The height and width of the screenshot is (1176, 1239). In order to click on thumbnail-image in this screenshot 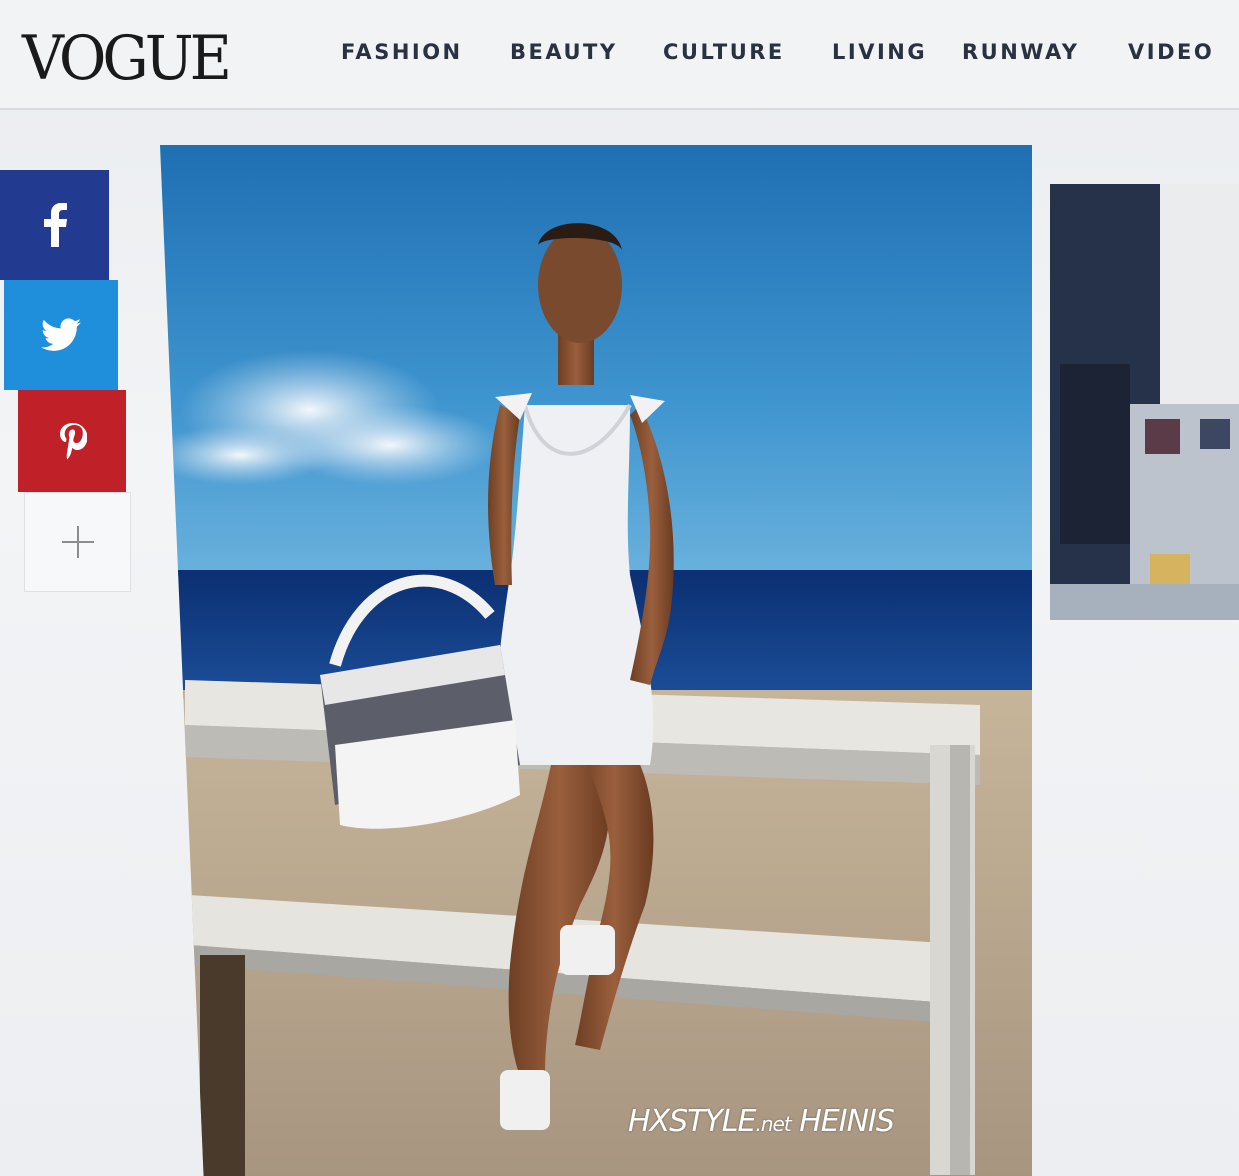, I will do `click(1144, 402)`.